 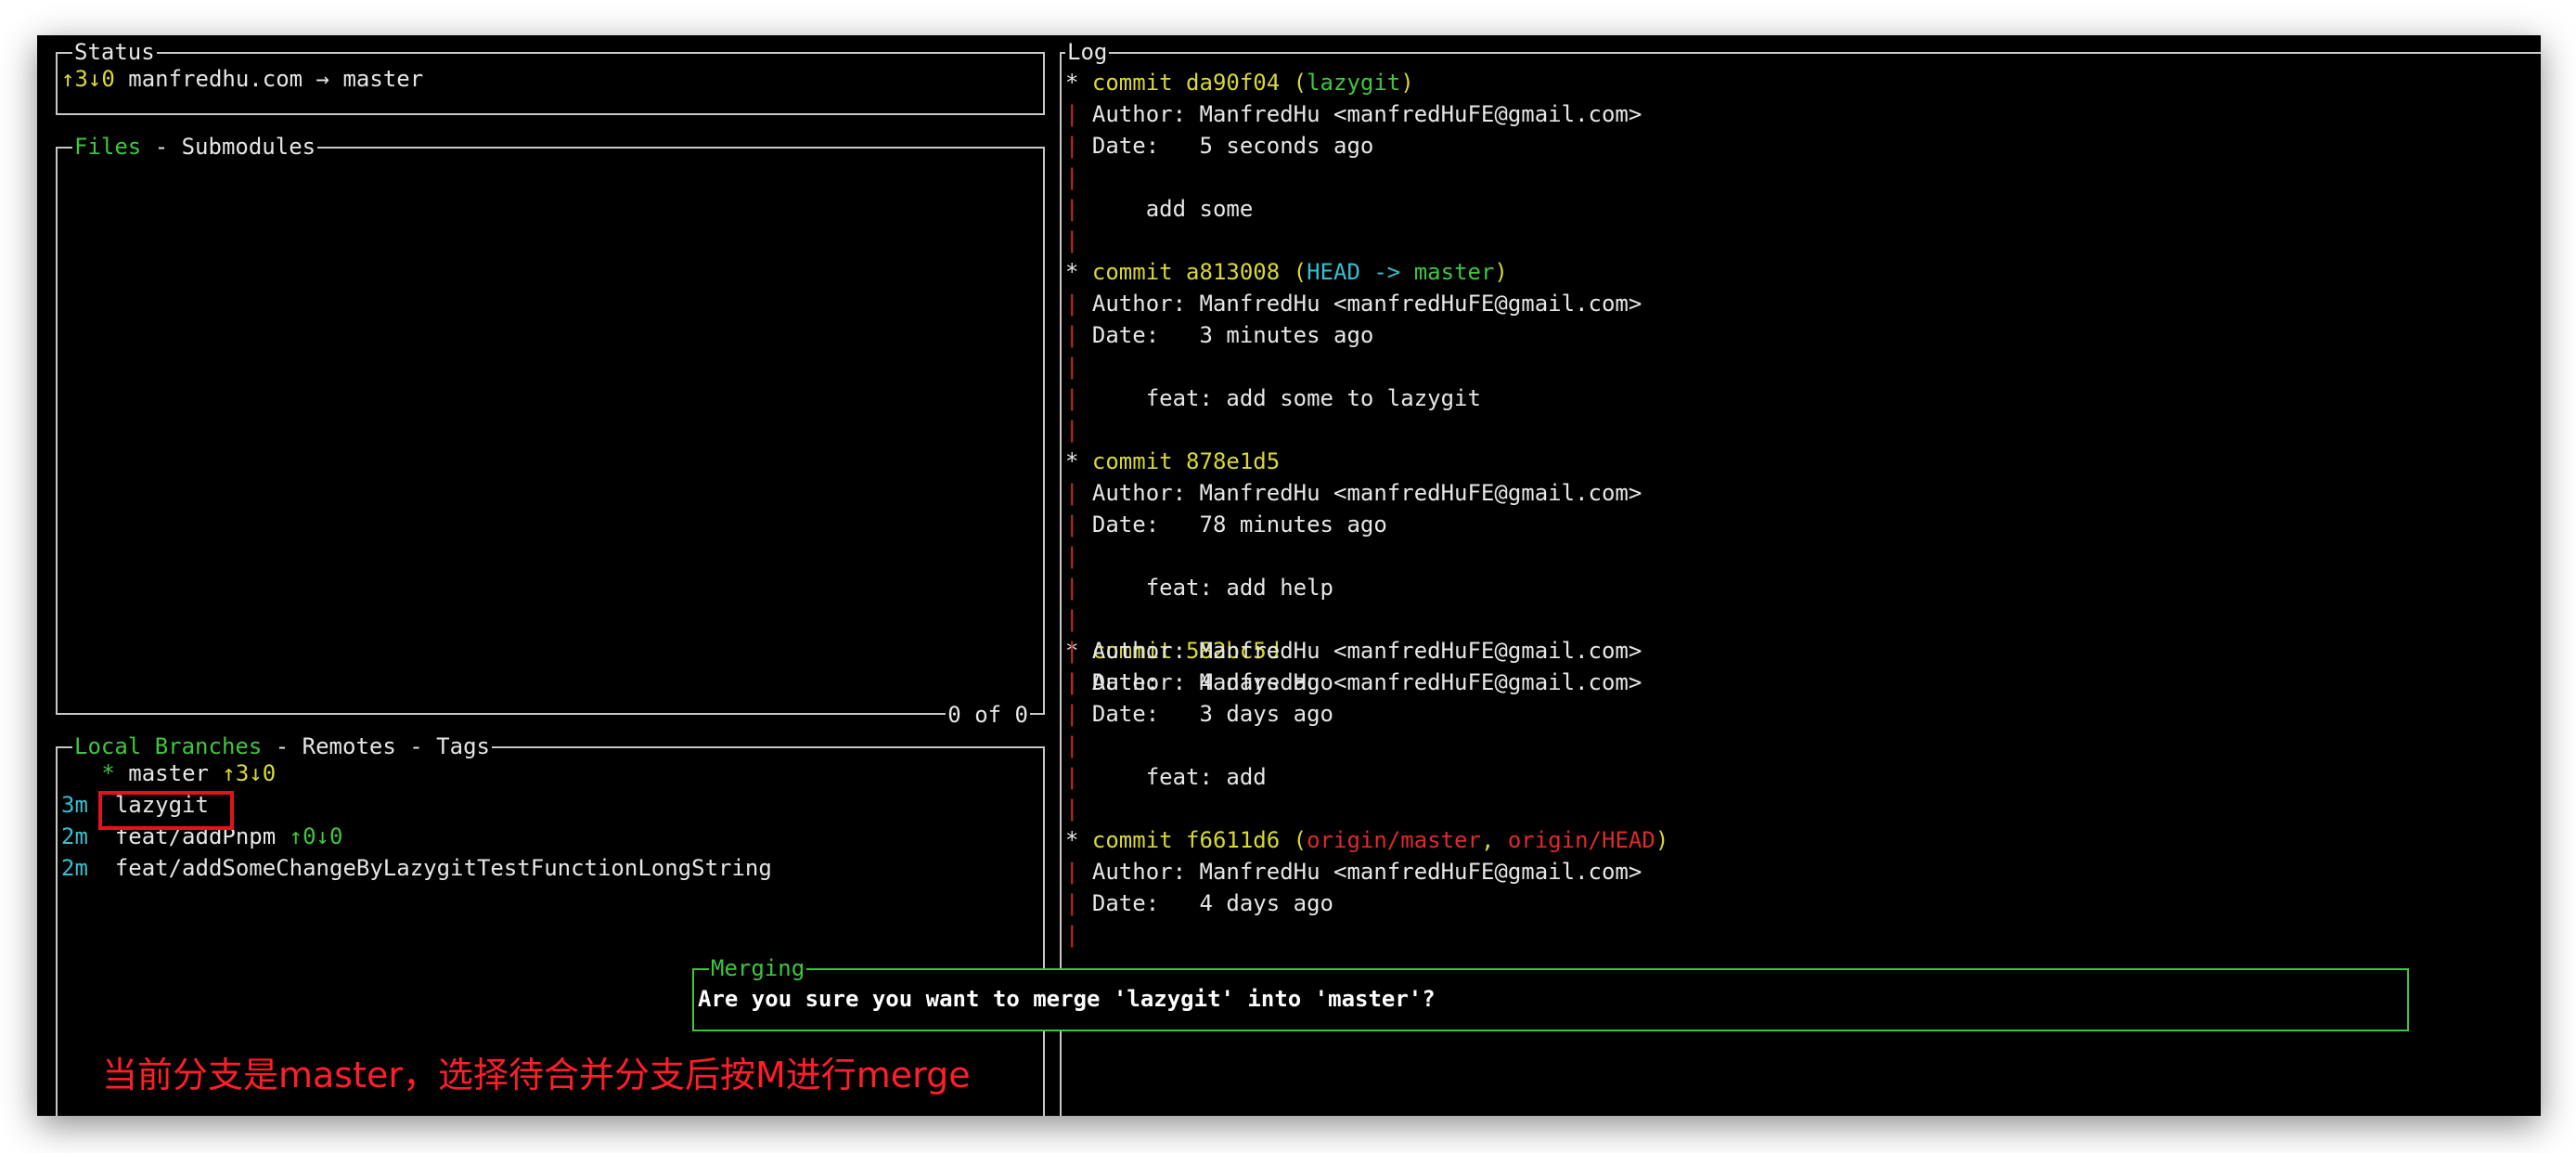 What do you see at coordinates (1286, 272) in the screenshot?
I see `commit-header: * commit a813008 (HEAD -> master)` at bounding box center [1286, 272].